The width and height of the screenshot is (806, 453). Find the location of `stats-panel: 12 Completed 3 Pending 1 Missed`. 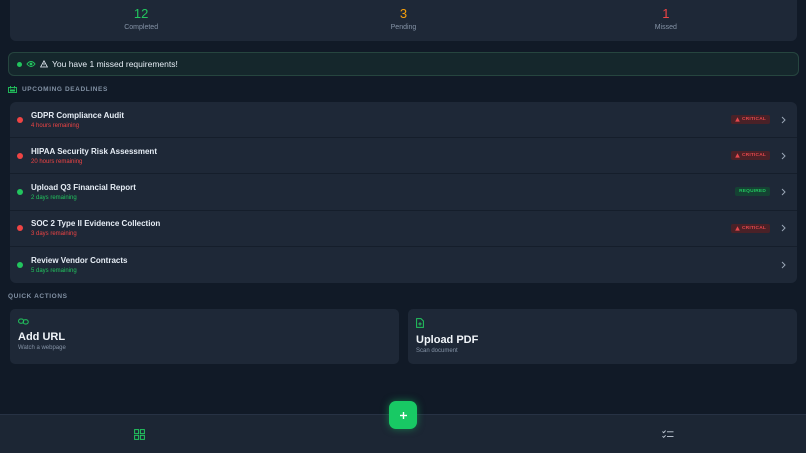

stats-panel: 12 Completed 3 Pending 1 Missed is located at coordinates (403, 20).